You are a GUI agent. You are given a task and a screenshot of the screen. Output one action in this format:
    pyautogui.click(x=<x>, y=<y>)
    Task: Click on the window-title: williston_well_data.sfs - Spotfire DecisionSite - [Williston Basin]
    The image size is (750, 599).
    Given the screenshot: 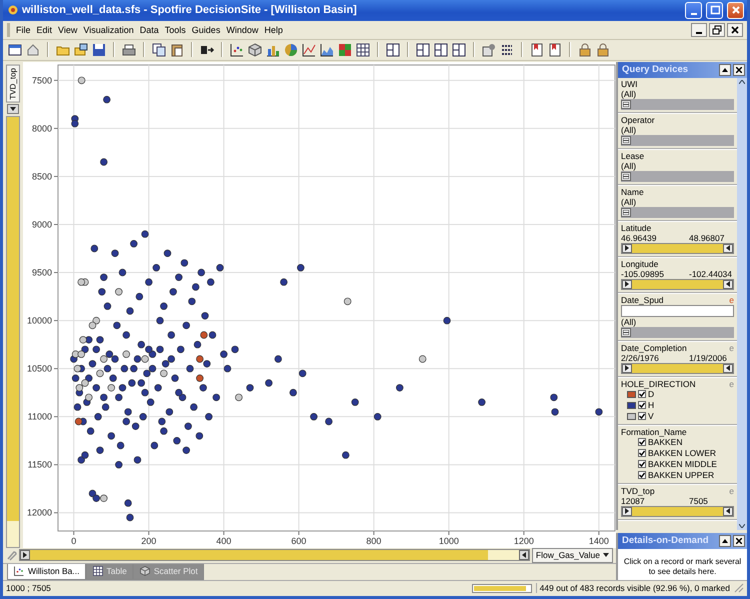 What is the action you would take?
    pyautogui.click(x=190, y=10)
    